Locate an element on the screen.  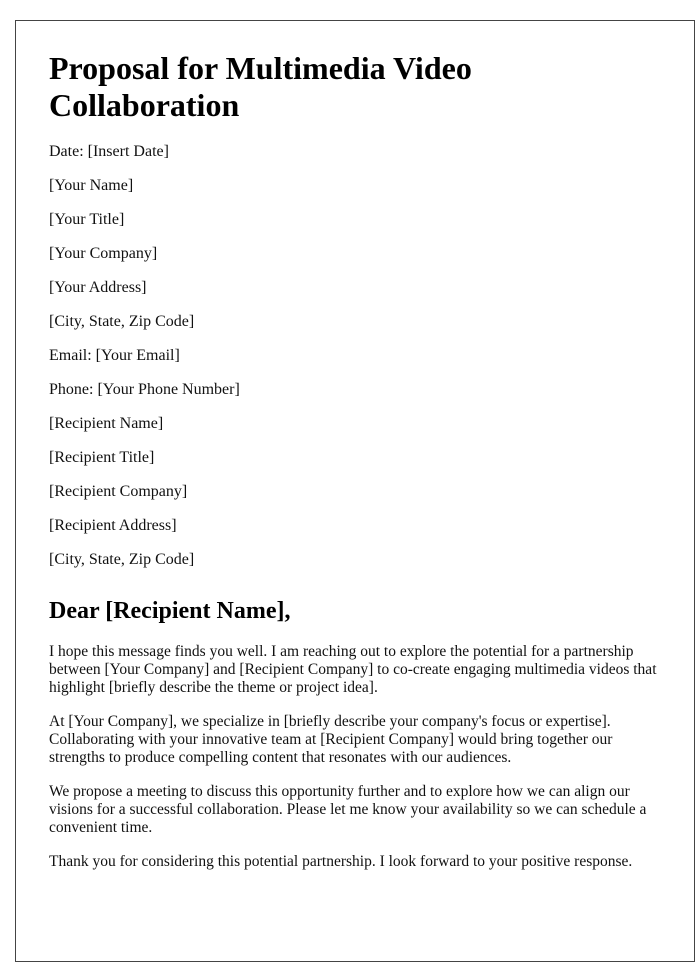
address-line-sender-title: [Your Title] is located at coordinates (87, 219).